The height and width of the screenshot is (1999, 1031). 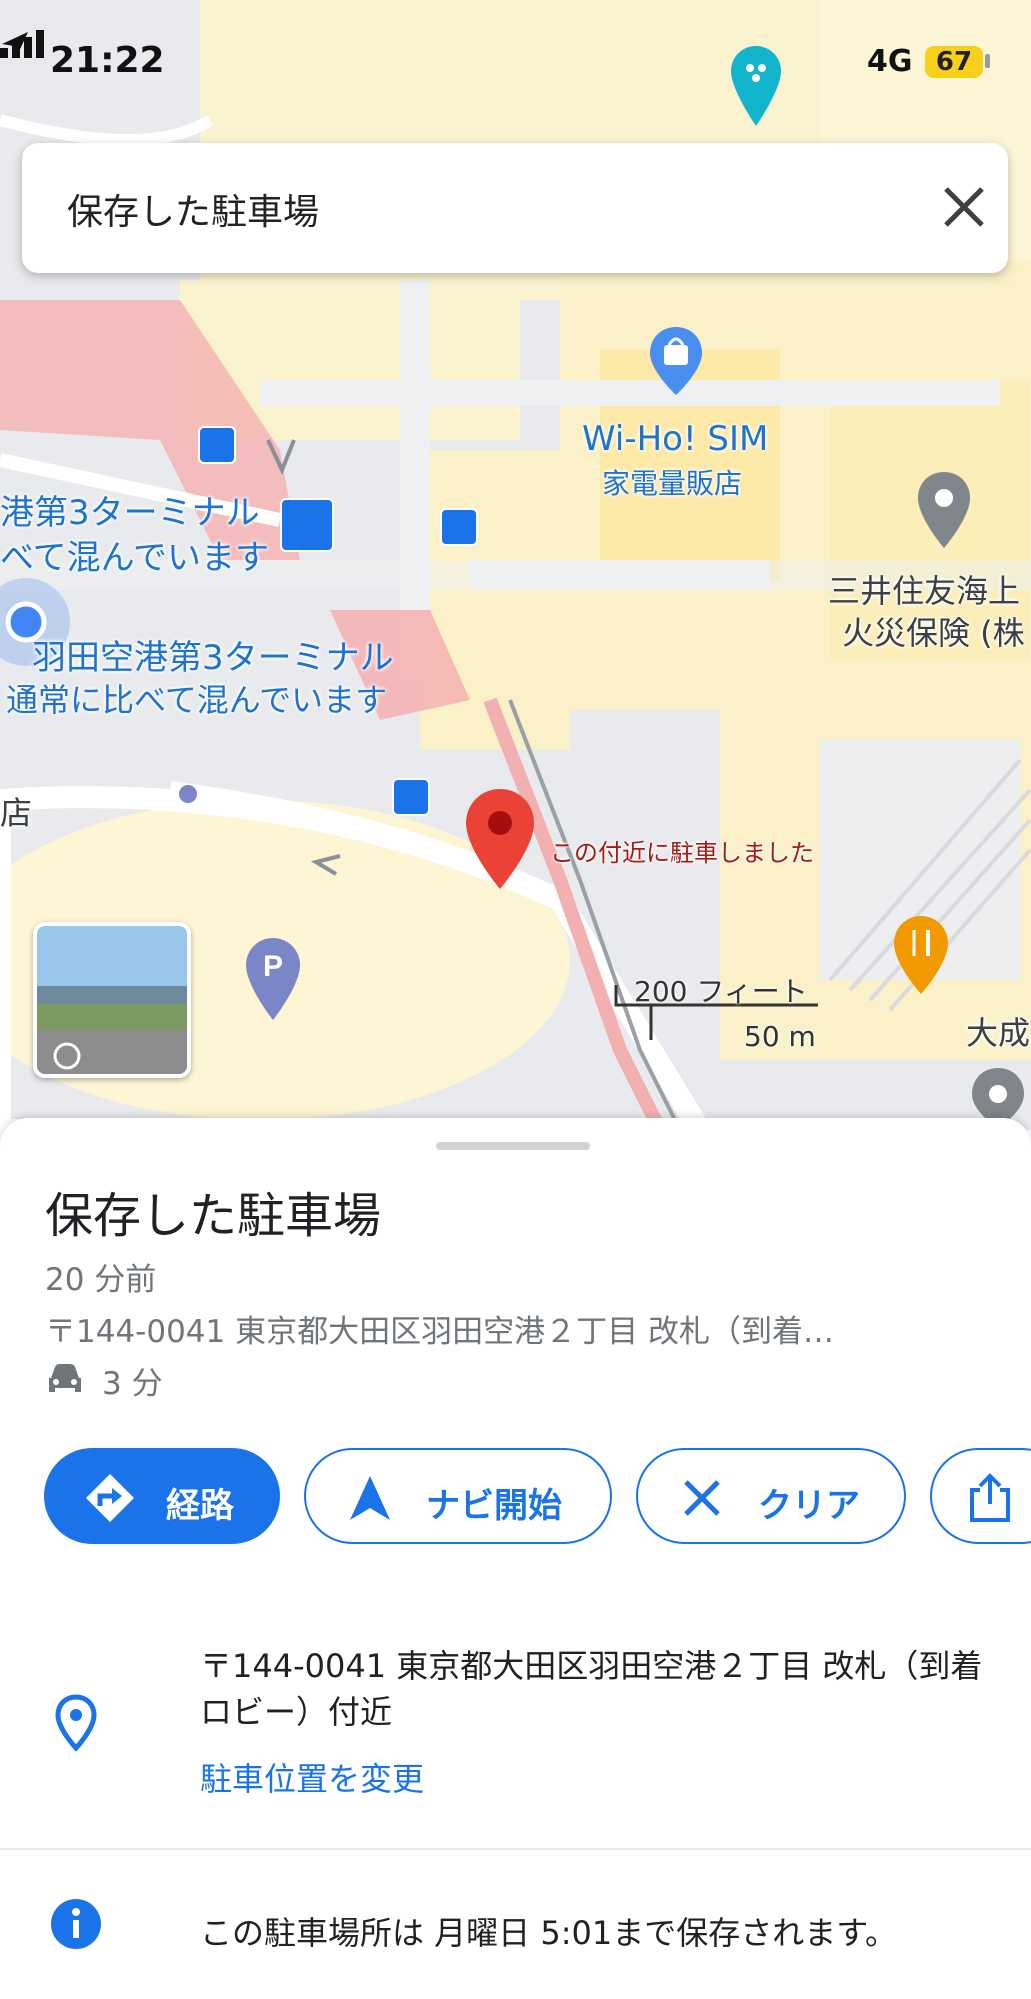 I want to click on clear-button: クリア, so click(x=771, y=1496).